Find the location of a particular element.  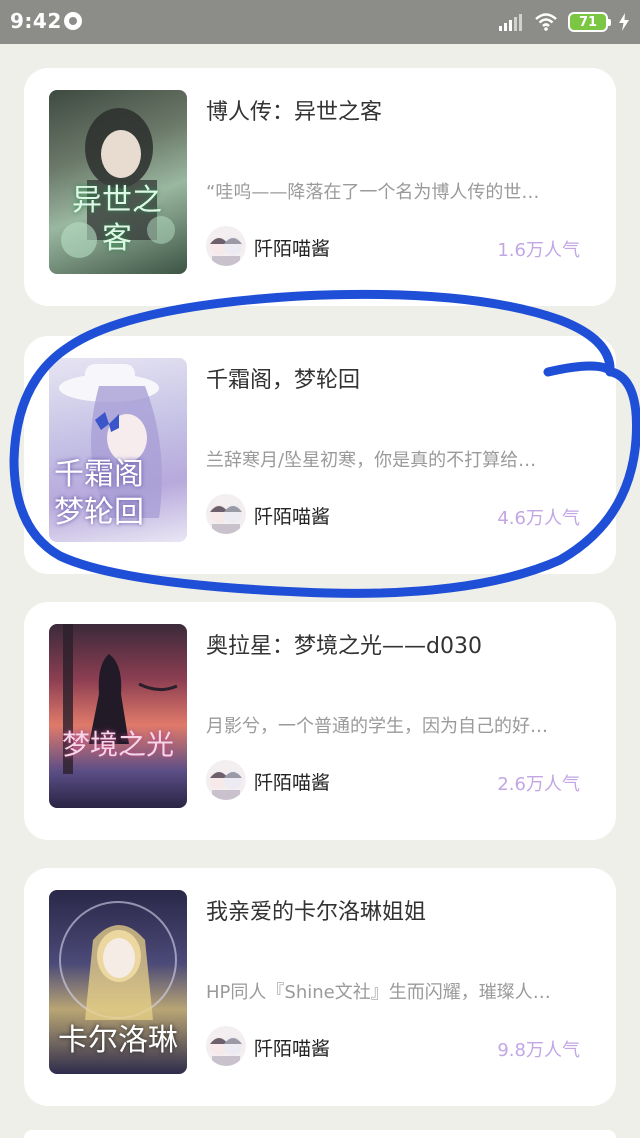

book-cover: 异世之客 is located at coordinates (118, 182).